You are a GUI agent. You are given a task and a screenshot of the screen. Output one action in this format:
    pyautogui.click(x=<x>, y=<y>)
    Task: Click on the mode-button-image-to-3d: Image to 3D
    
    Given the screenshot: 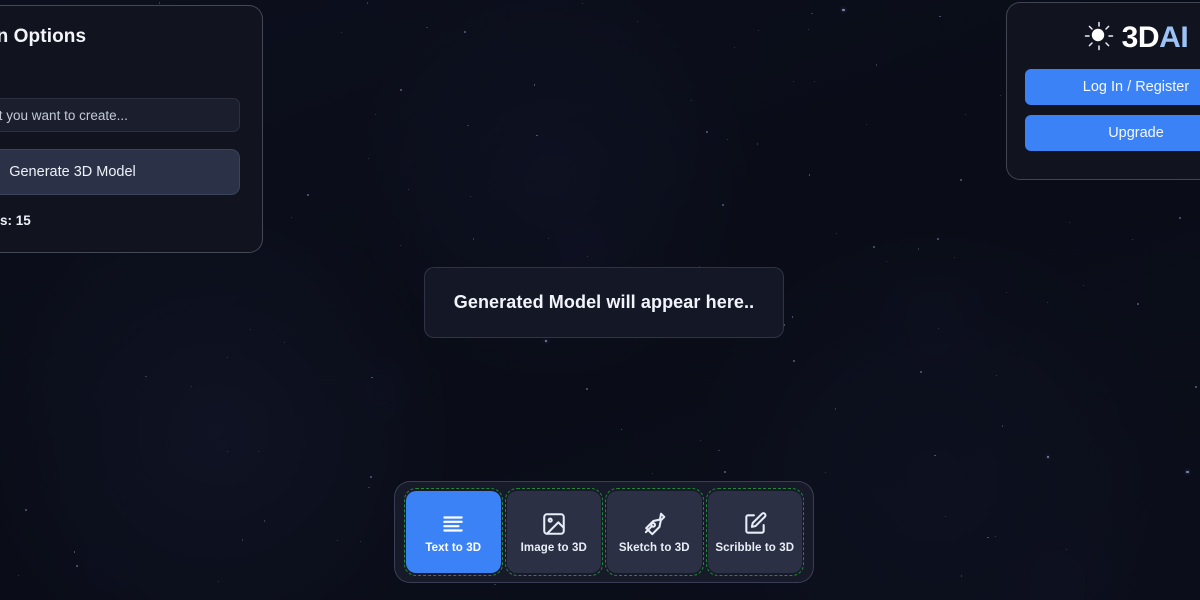 What is the action you would take?
    pyautogui.click(x=553, y=532)
    